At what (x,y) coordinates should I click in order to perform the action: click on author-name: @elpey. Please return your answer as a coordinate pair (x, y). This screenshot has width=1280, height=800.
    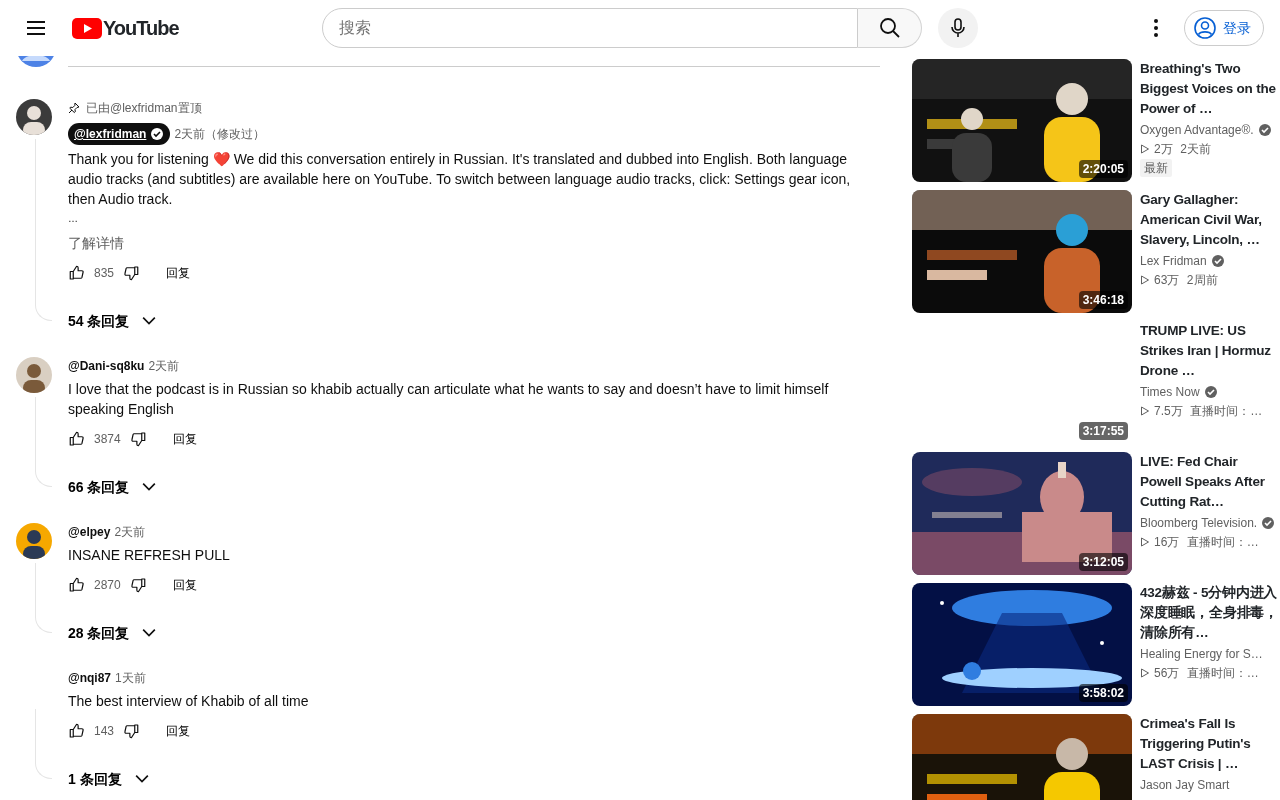
    Looking at the image, I should click on (89, 532).